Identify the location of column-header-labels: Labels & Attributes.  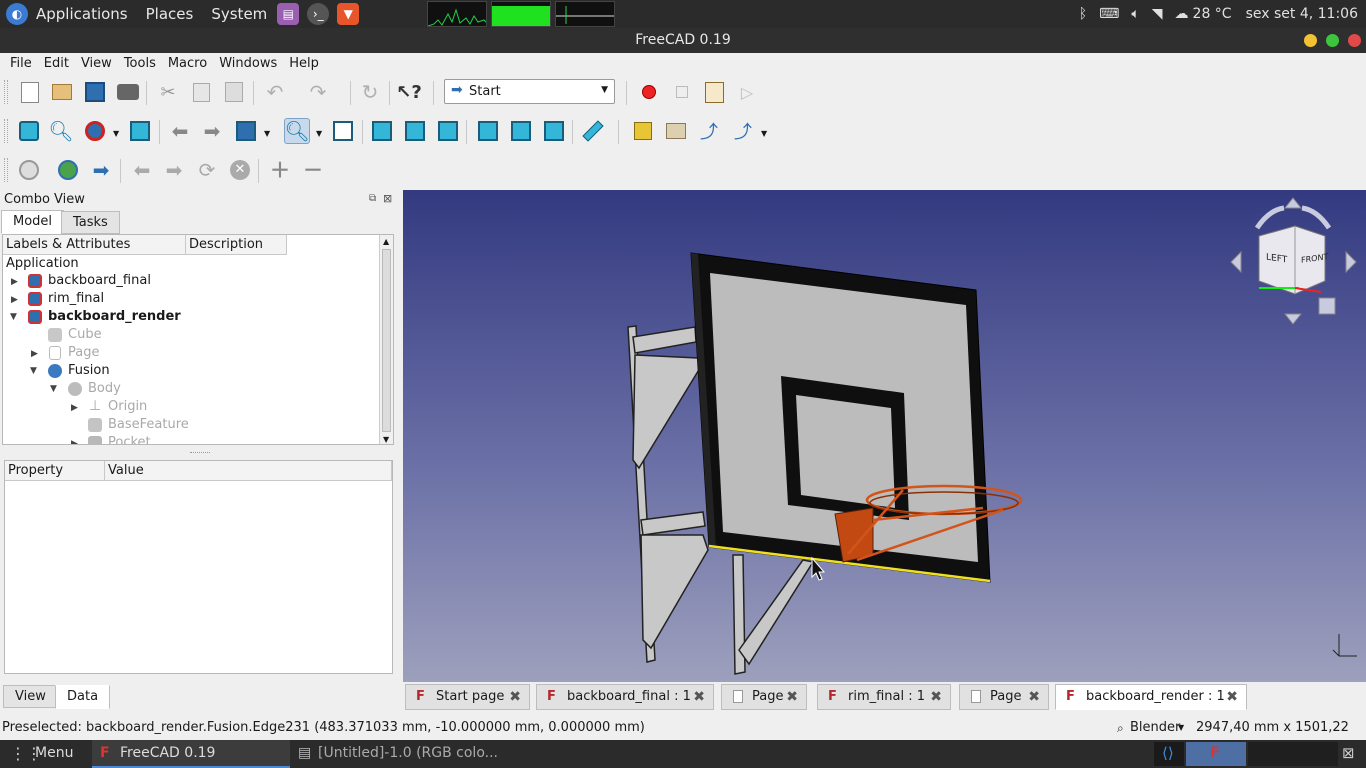
(94, 245).